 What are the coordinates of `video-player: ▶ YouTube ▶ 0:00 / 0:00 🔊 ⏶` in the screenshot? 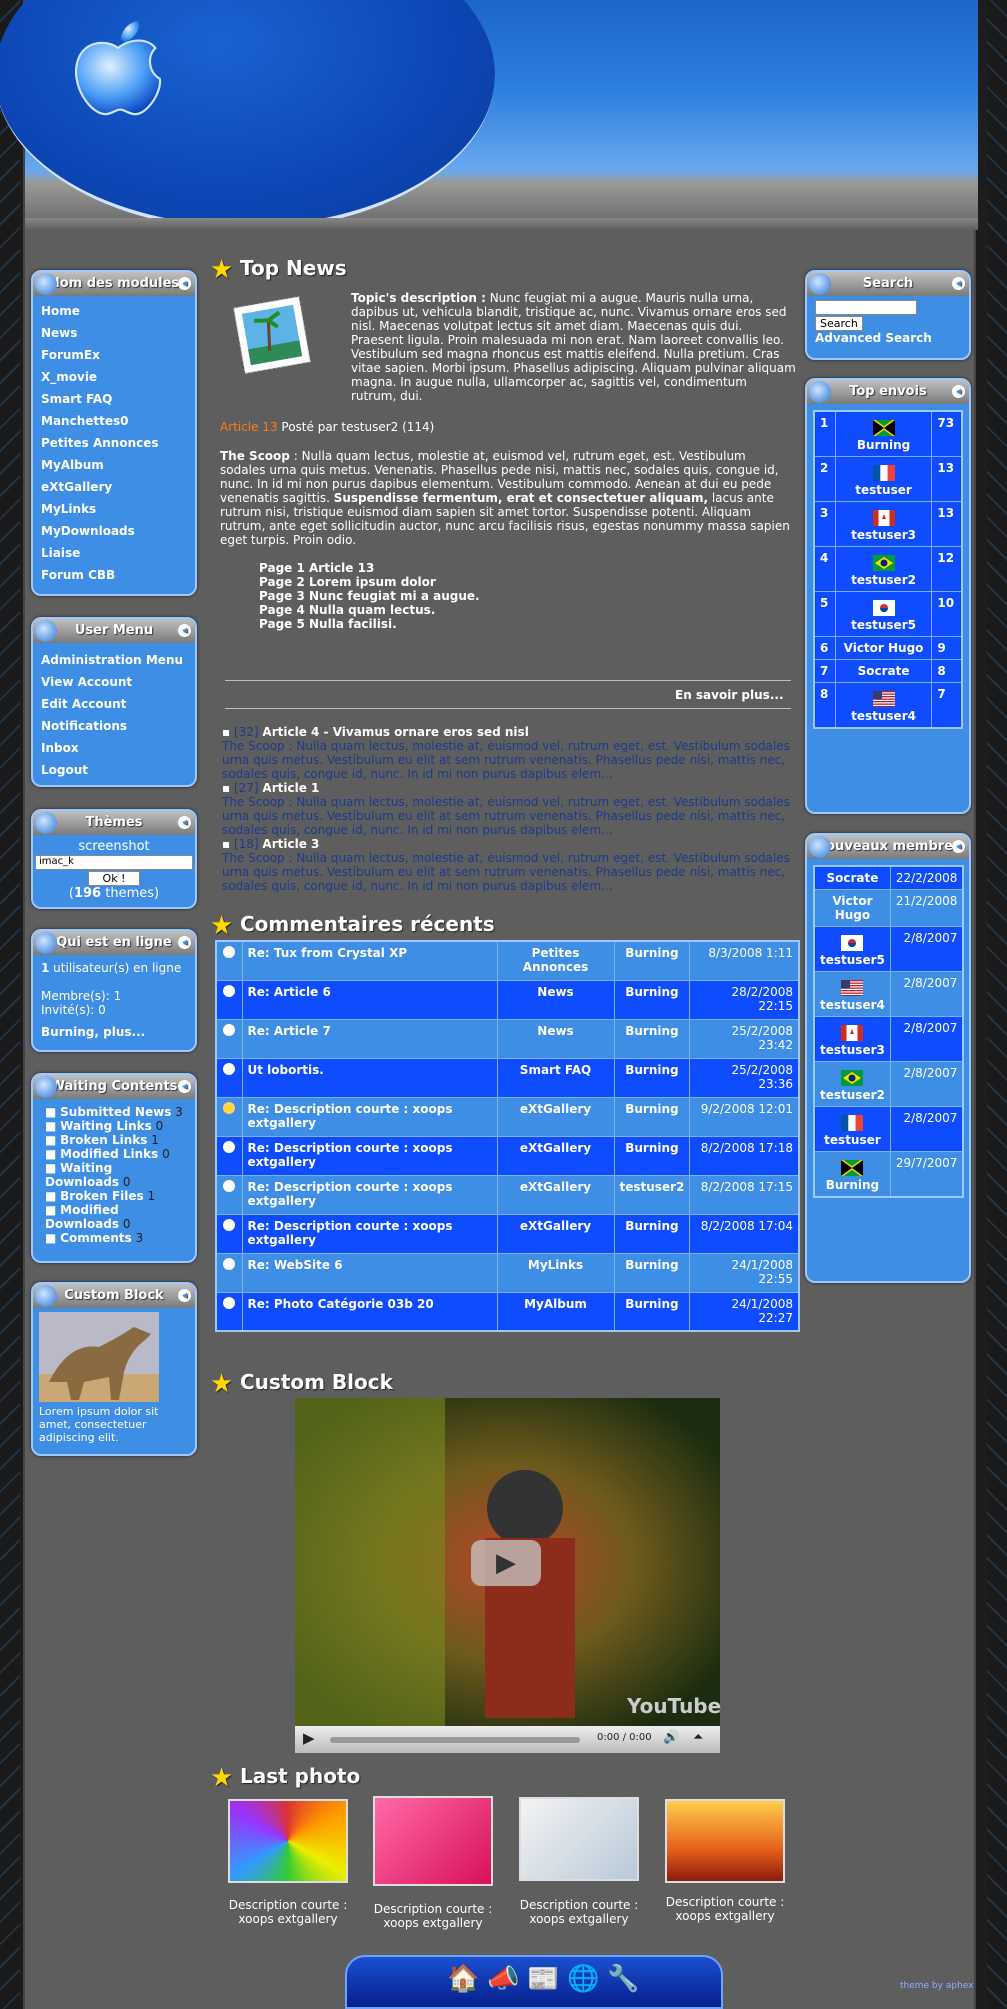 It's located at (508, 1575).